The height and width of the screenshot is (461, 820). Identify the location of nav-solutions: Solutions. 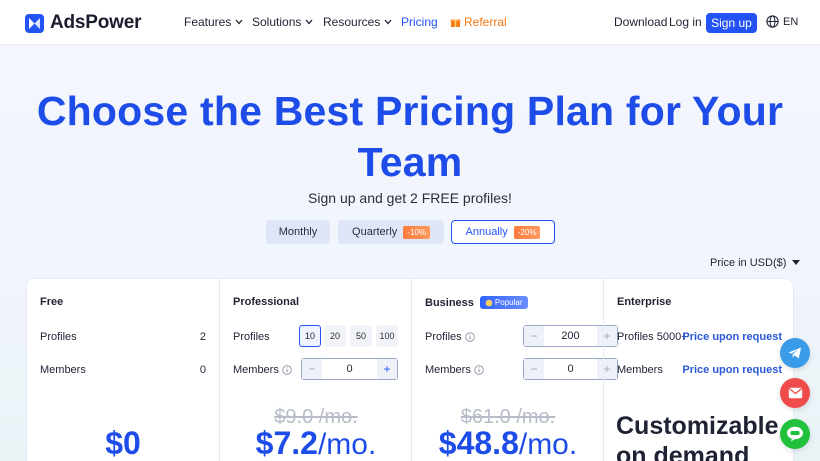
(282, 22).